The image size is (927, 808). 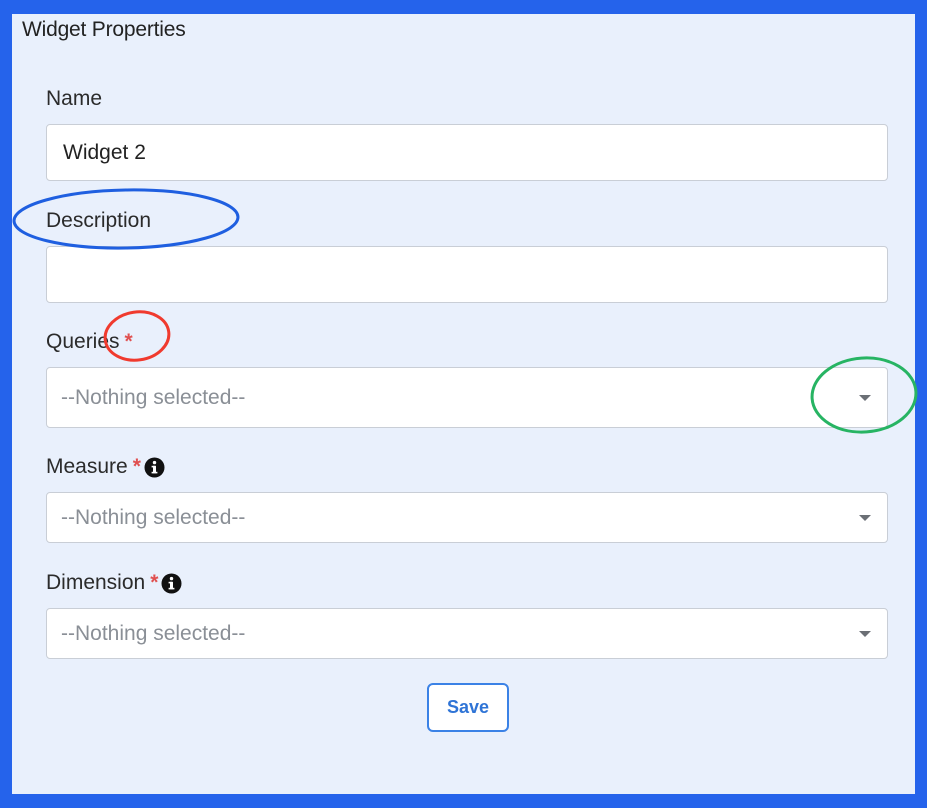 What do you see at coordinates (467, 274) in the screenshot?
I see `description-input` at bounding box center [467, 274].